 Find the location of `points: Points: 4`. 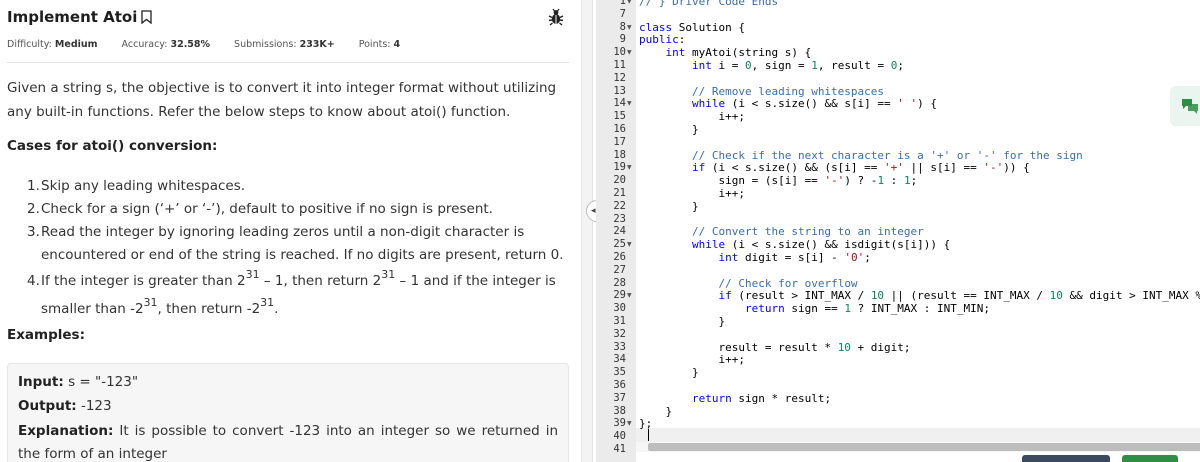

points: Points: 4 is located at coordinates (379, 44).